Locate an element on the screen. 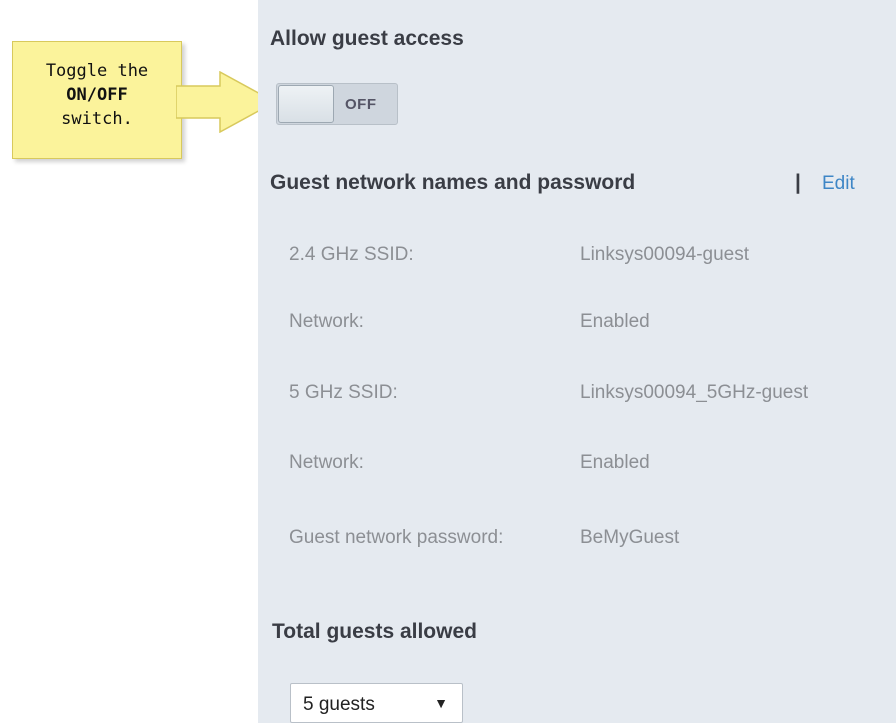 Image resolution: width=896 pixels, height=723 pixels. toggle-state-label: OFF is located at coordinates (361, 104).